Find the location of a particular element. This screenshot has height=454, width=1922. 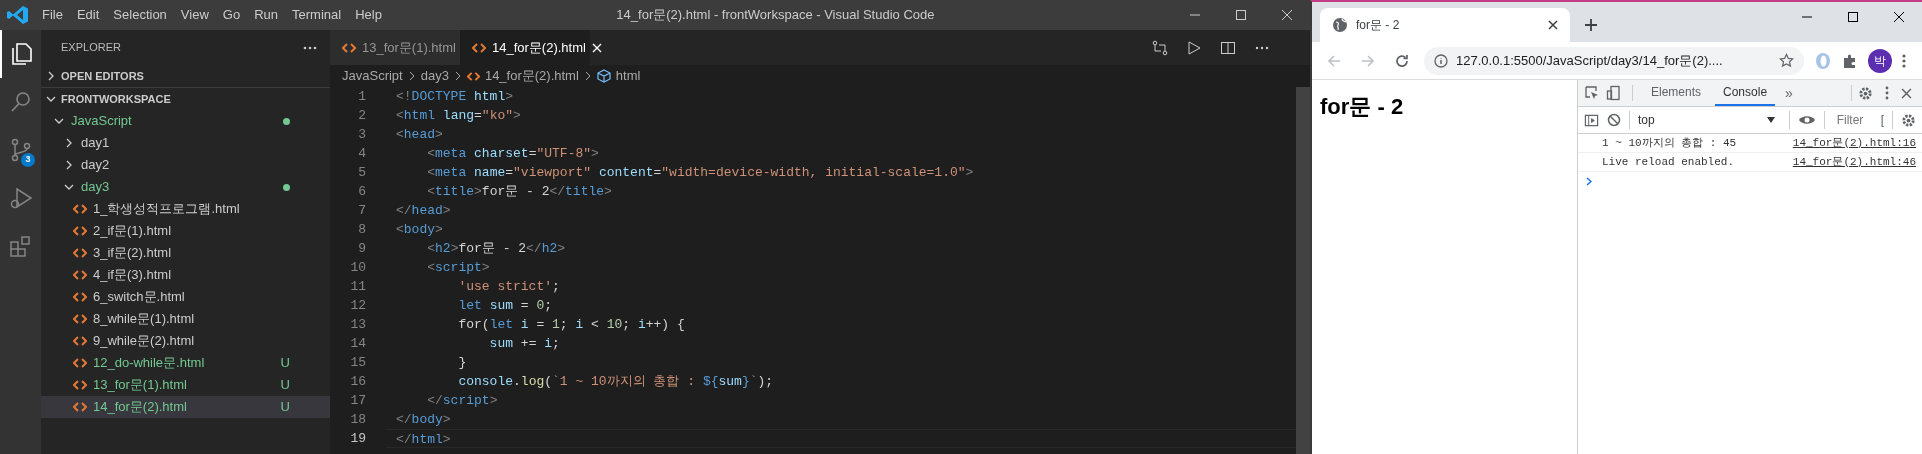

tree-item: 1_학생성적프로그램.html is located at coordinates (185, 209).